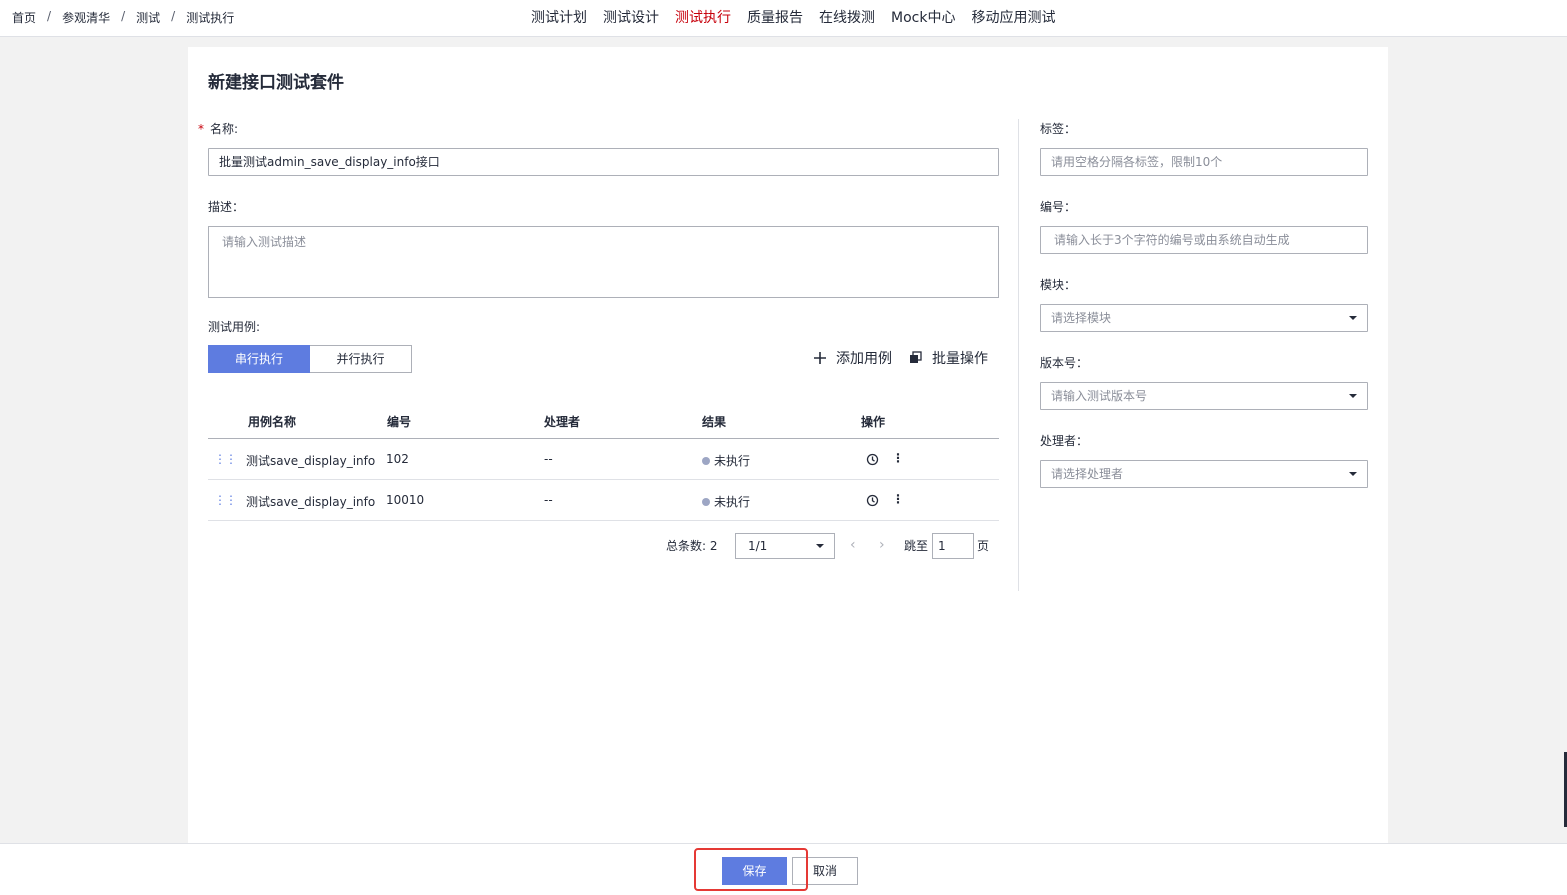 This screenshot has width=1567, height=895. I want to click on handler-select: 请选择处理者, so click(1204, 474).